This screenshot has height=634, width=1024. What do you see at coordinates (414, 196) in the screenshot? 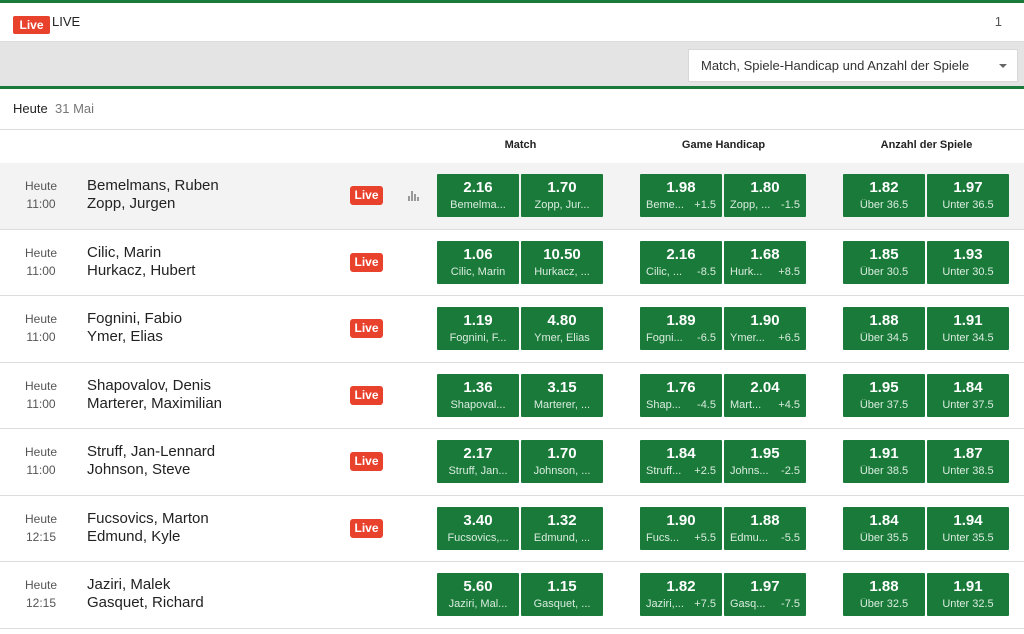
I see `stats-icon` at bounding box center [414, 196].